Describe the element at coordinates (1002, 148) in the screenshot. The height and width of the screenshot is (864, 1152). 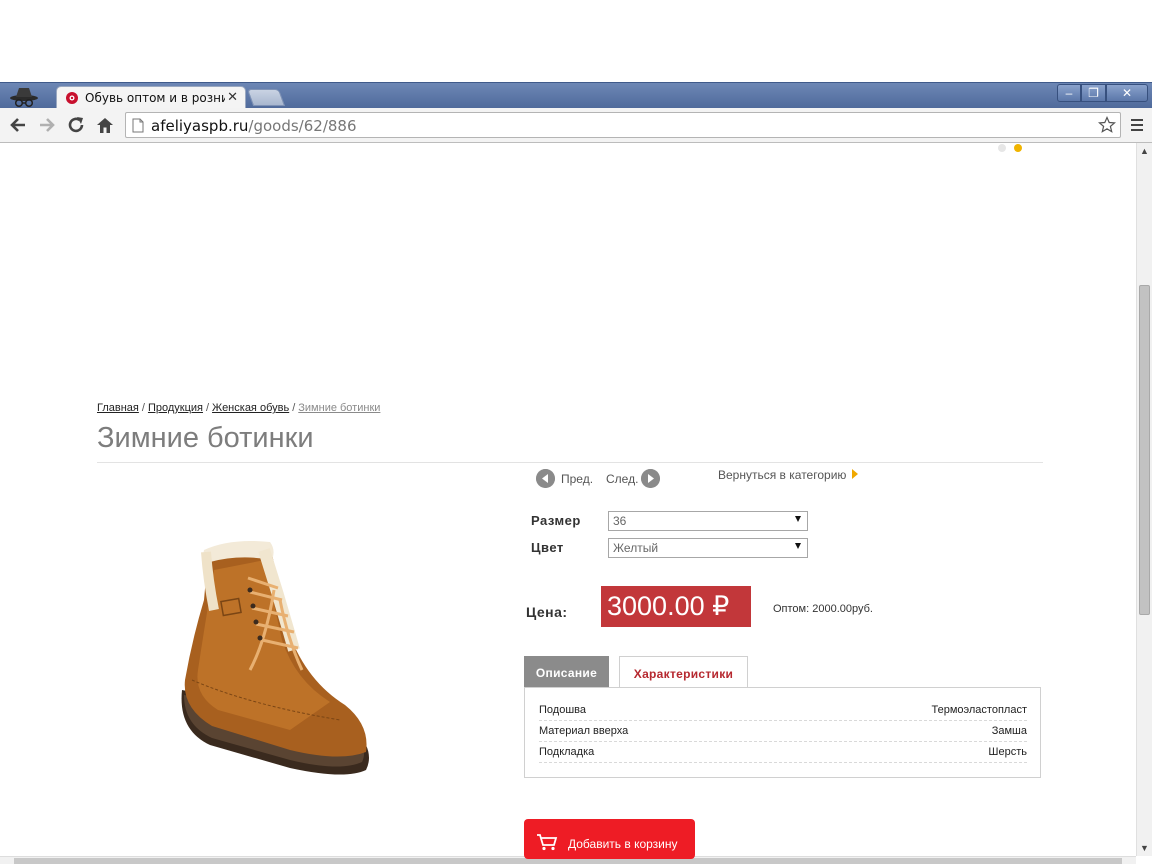
I see `slider-dot` at that location.